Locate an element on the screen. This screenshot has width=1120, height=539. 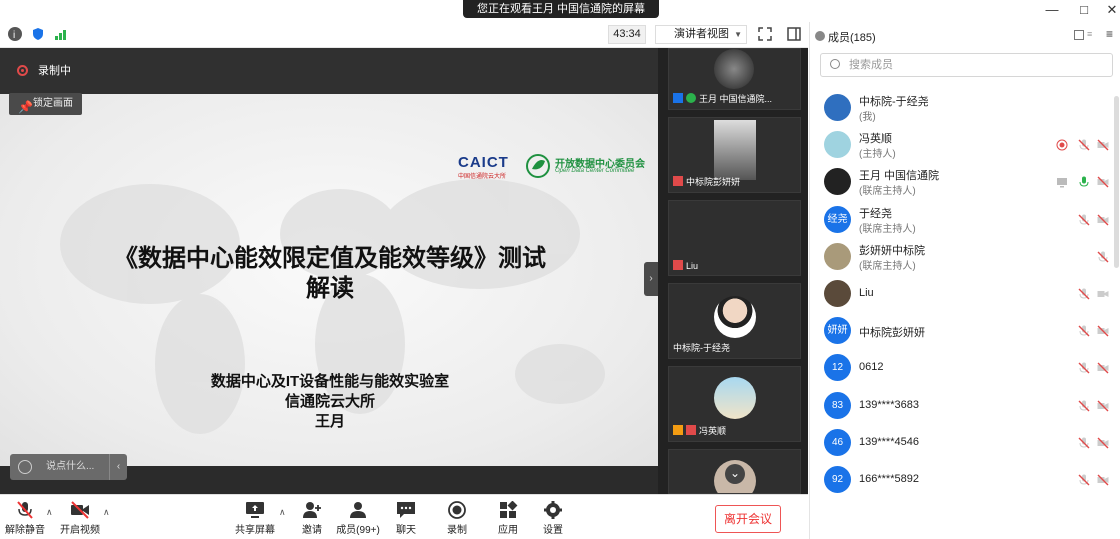
collapse-chat-icon: ‹ is located at coordinates (118, 467).